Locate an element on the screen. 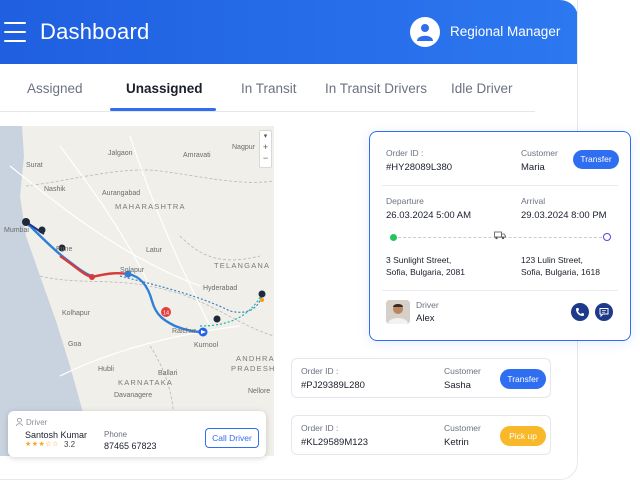  driver-avatar is located at coordinates (398, 312).